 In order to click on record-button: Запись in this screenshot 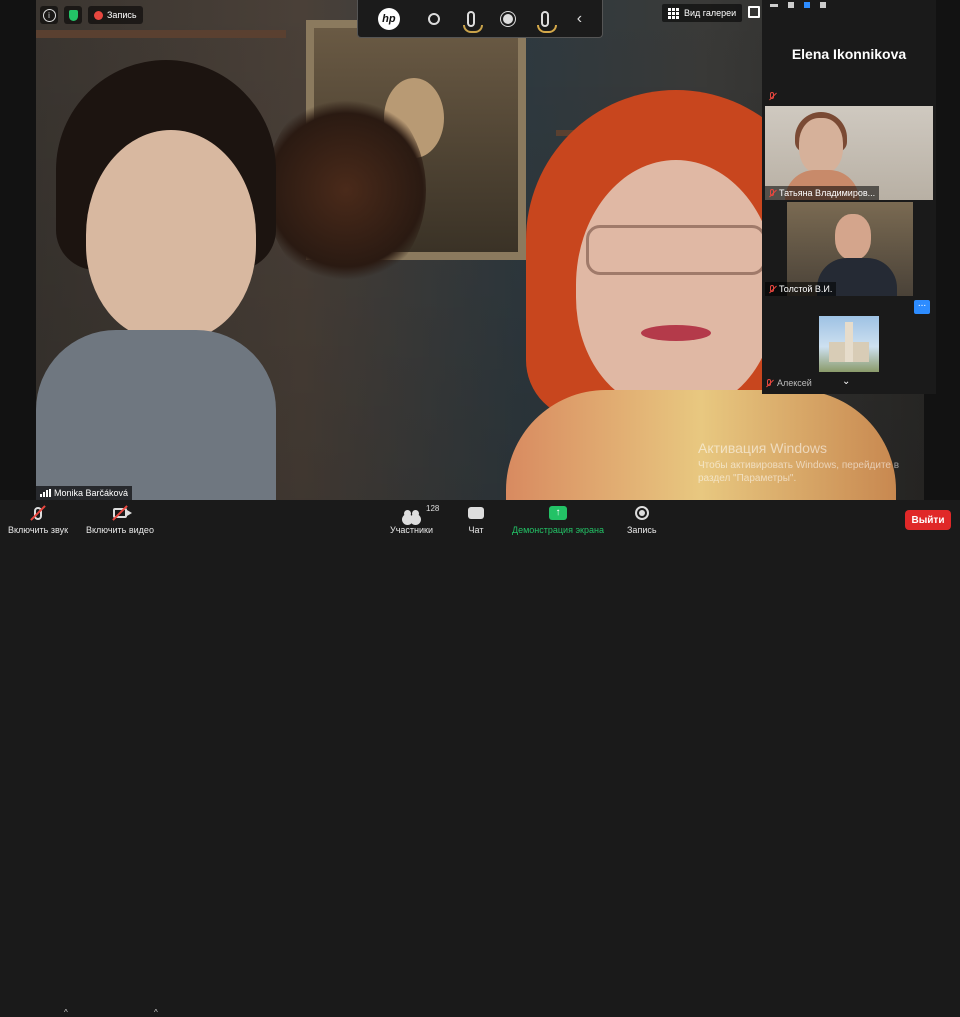, I will do `click(642, 519)`.